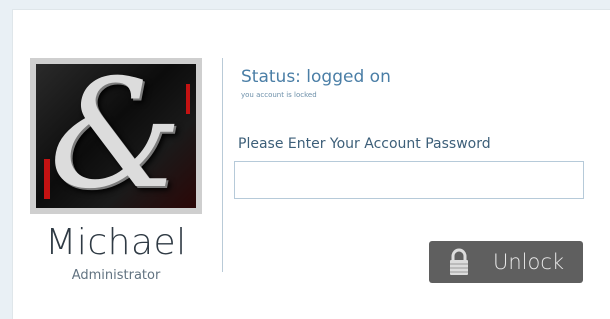 The width and height of the screenshot is (610, 319). I want to click on unlock-button-label: Unlock, so click(529, 262).